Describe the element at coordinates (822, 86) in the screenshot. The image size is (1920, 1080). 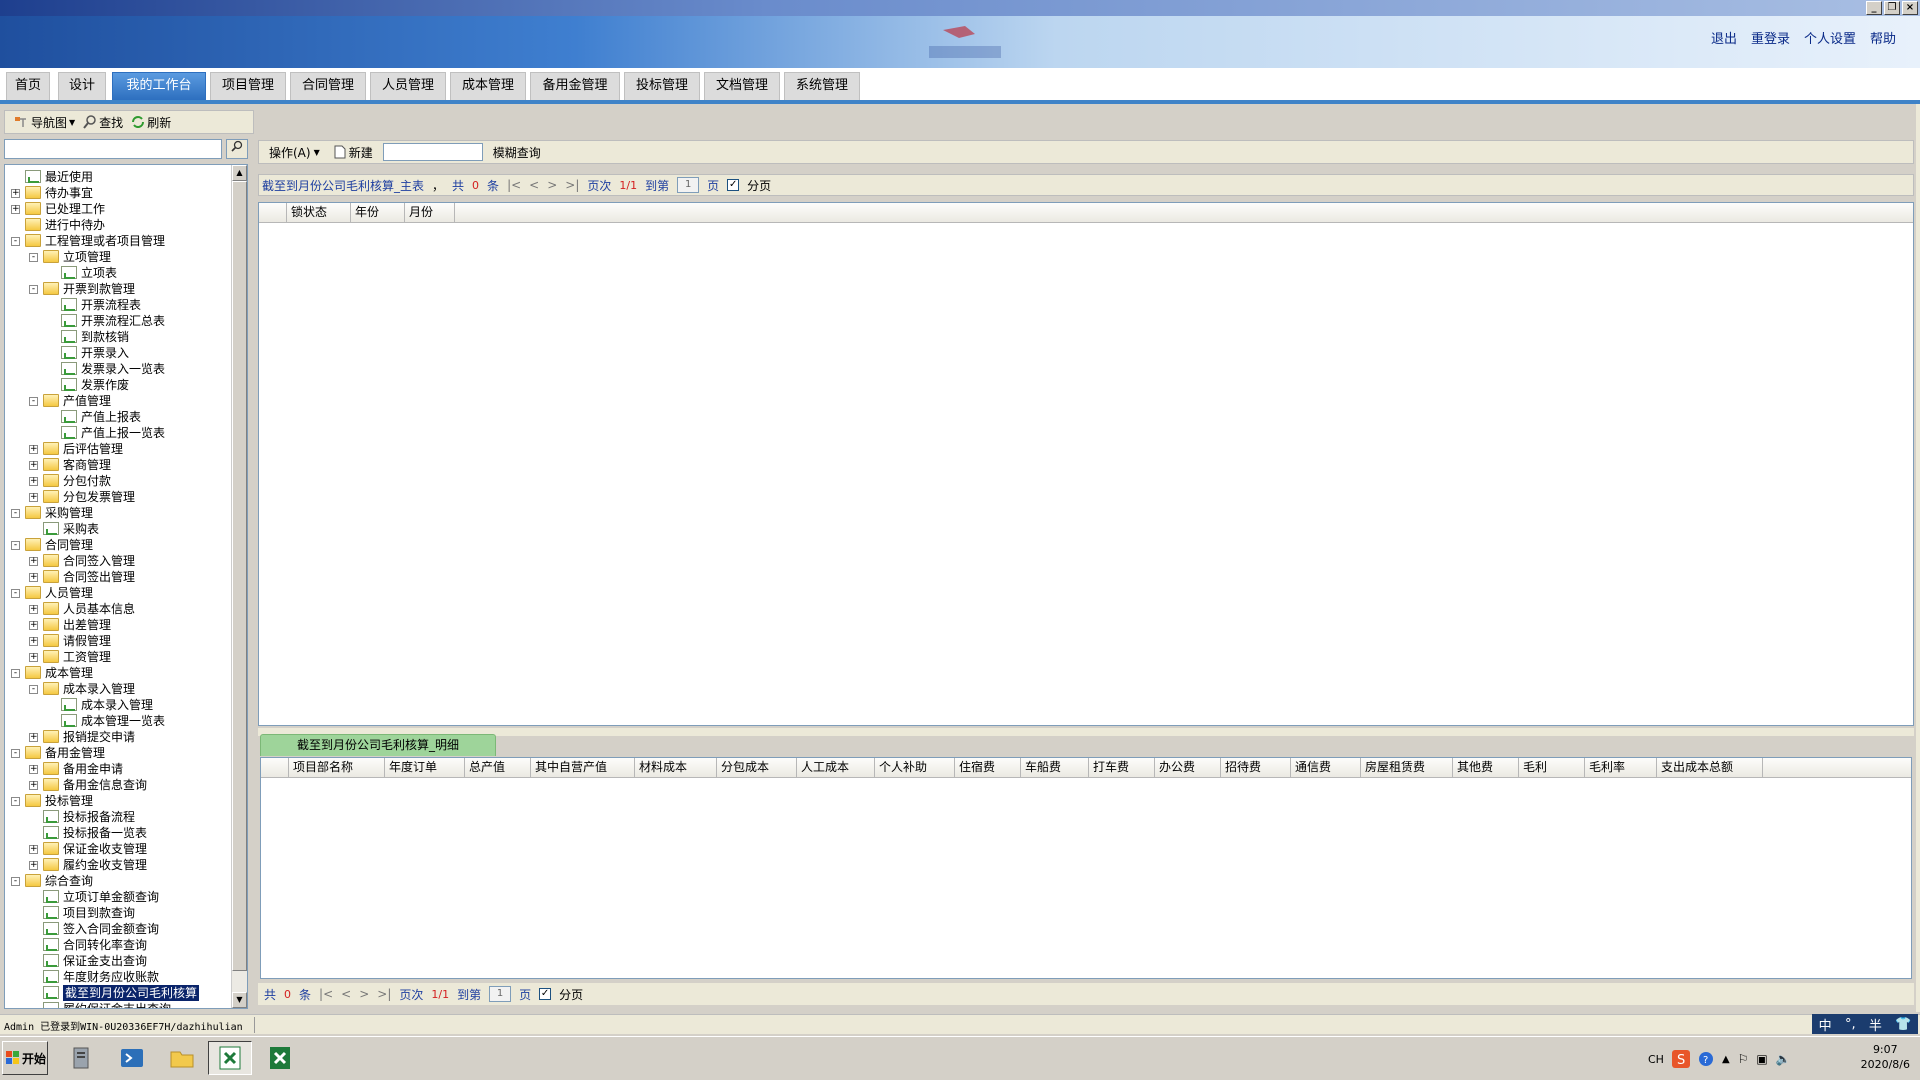
I see `tab-system-management: 系统管理` at that location.